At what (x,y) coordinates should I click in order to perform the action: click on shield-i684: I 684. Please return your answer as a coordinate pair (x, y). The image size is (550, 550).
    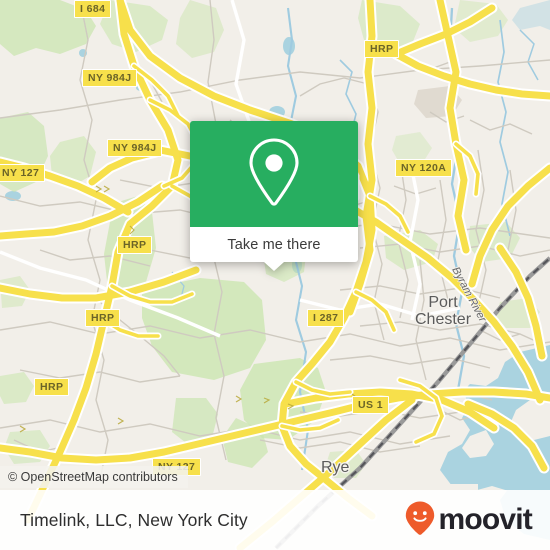
    Looking at the image, I should click on (93, 9).